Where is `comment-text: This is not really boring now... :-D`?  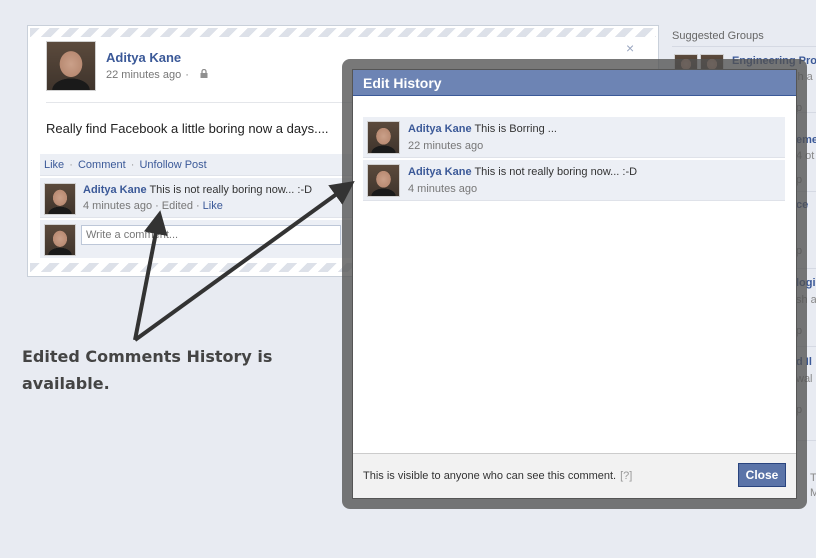
comment-text: This is not really boring now... :-D is located at coordinates (231, 190).